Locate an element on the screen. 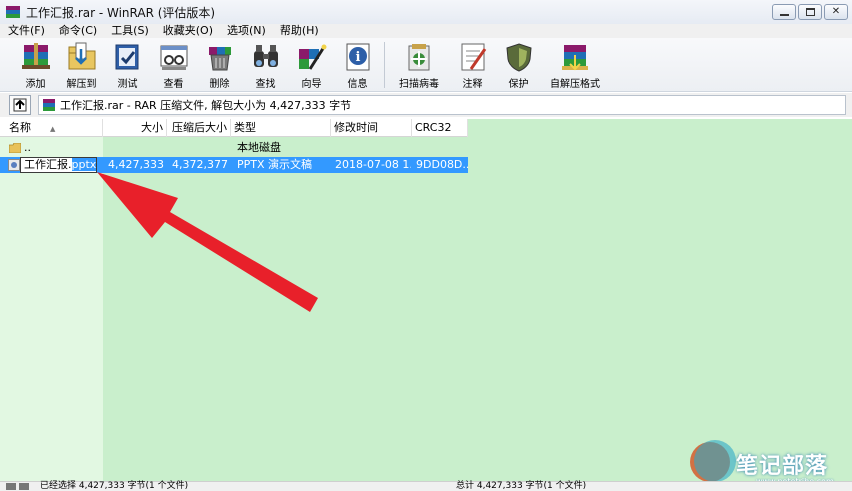 The width and height of the screenshot is (852, 491). delete-button: 删除 is located at coordinates (219, 64).